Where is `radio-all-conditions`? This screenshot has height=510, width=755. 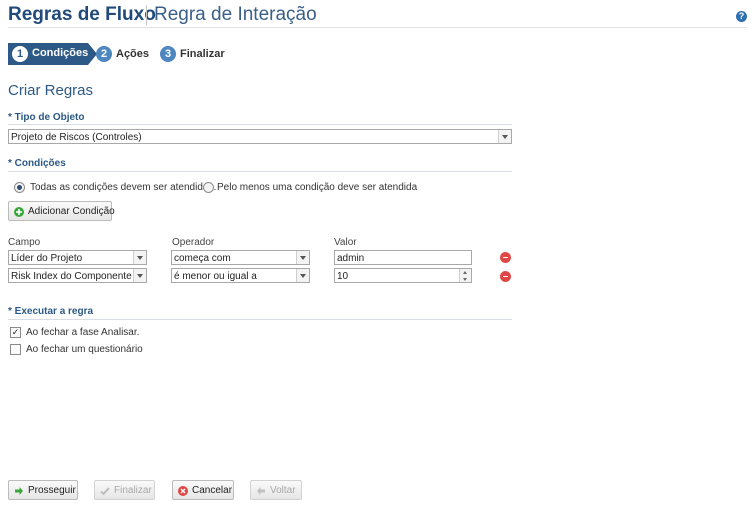 radio-all-conditions is located at coordinates (19, 187).